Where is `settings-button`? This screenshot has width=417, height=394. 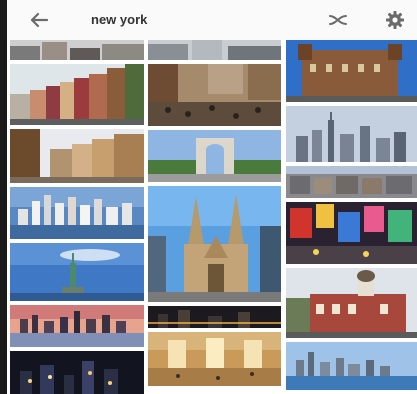 settings-button is located at coordinates (395, 20).